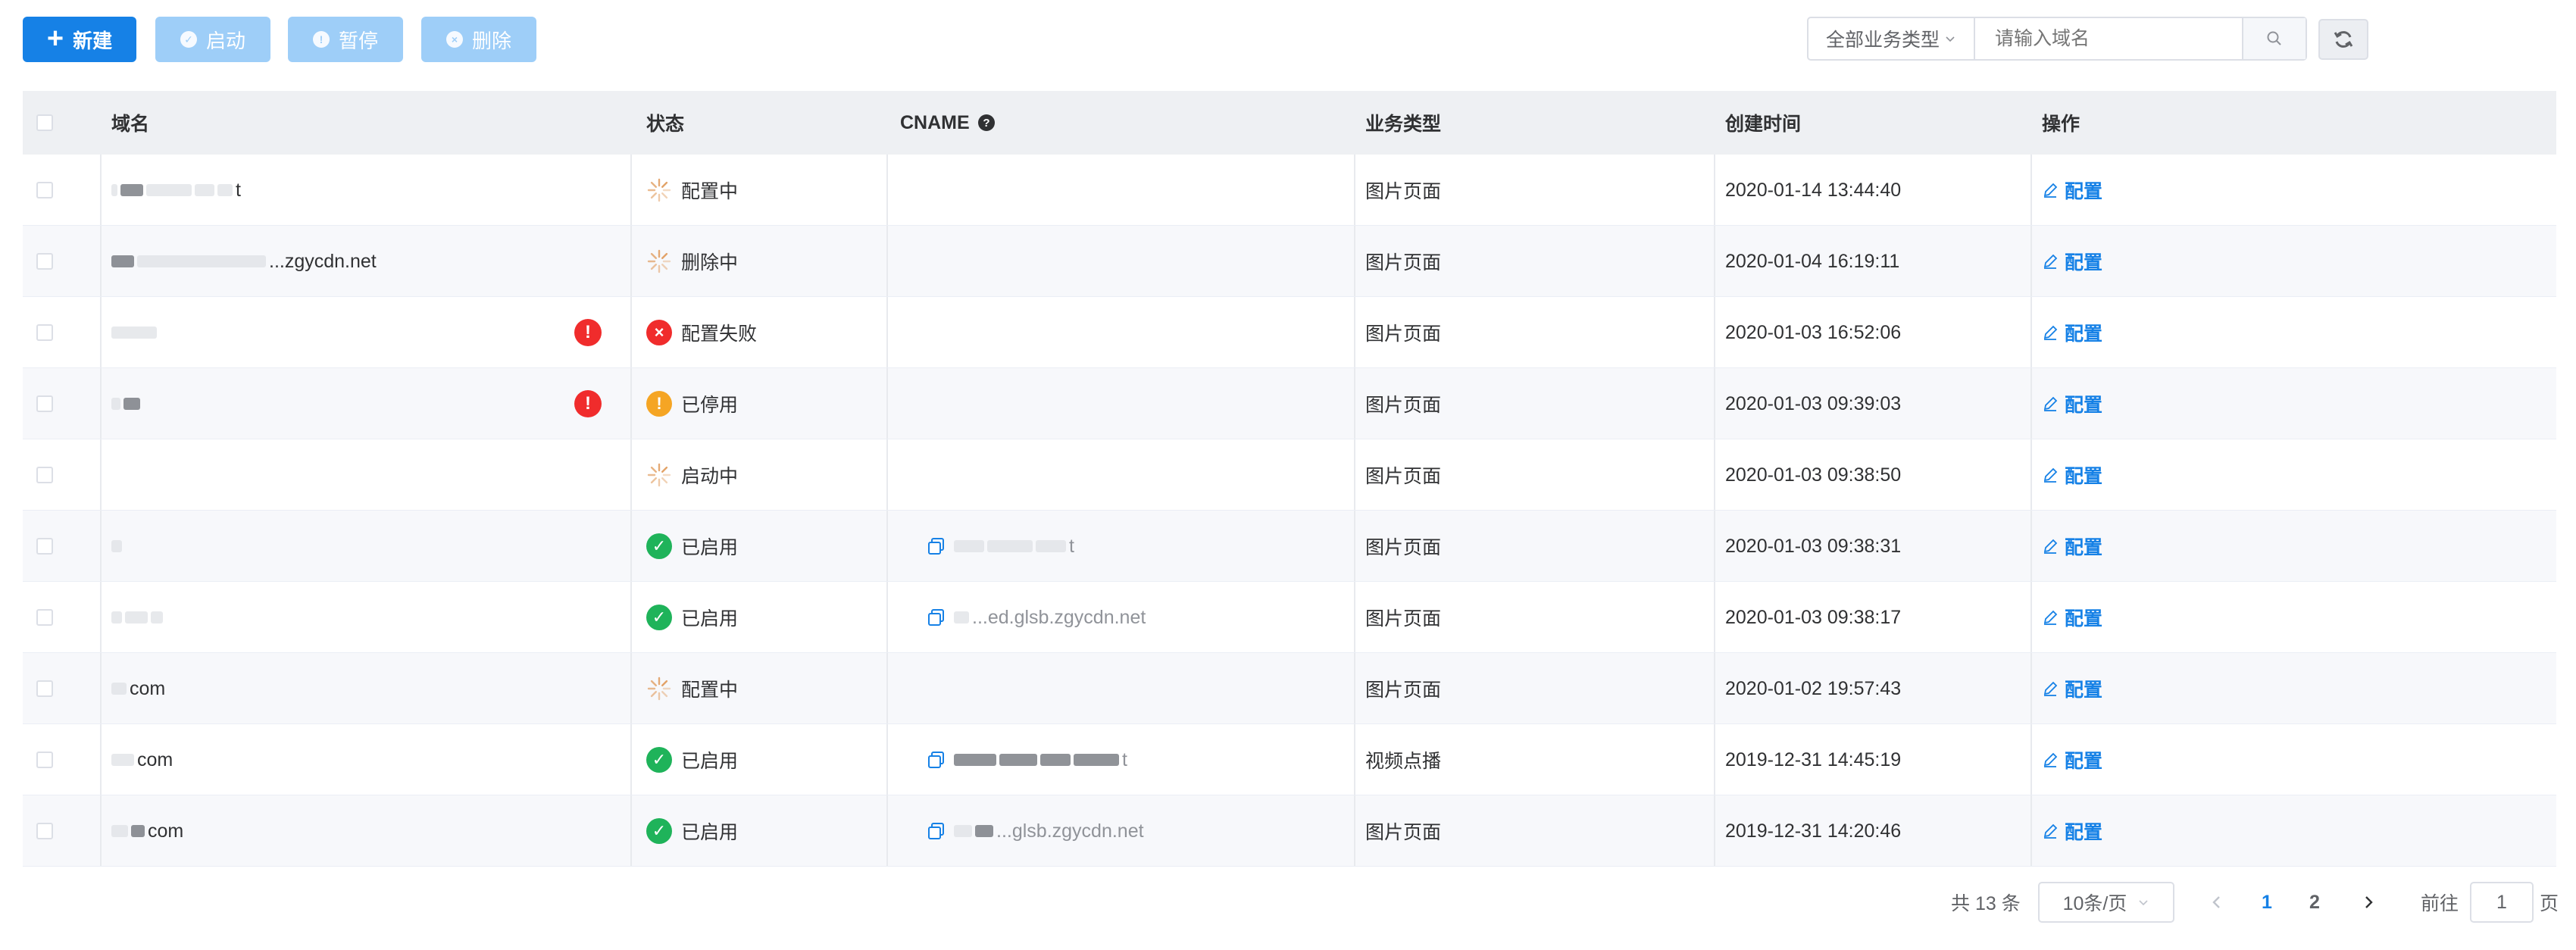  I want to click on created-time-cell: 2019-12-31 14:45:19, so click(1813, 759).